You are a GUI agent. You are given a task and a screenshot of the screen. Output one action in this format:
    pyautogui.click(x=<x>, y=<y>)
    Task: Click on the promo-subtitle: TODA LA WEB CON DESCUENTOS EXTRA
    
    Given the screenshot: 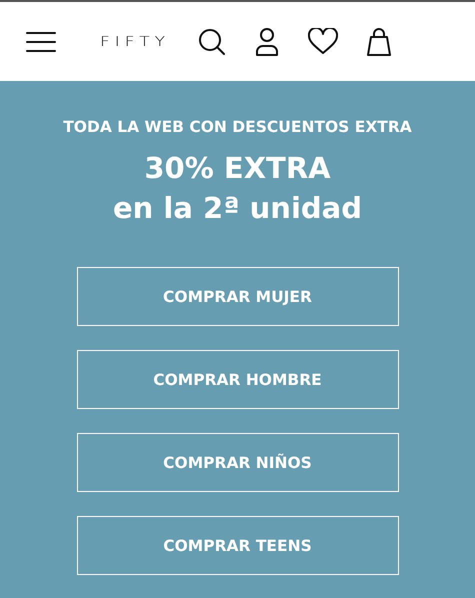 What is the action you would take?
    pyautogui.click(x=237, y=127)
    